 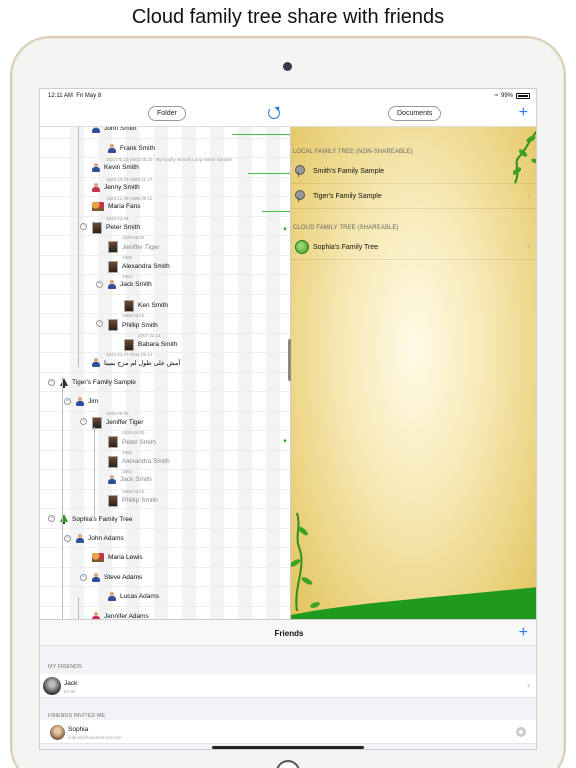 What do you see at coordinates (120, 615) in the screenshot?
I see `tree-node: Jennifer Adams` at bounding box center [120, 615].